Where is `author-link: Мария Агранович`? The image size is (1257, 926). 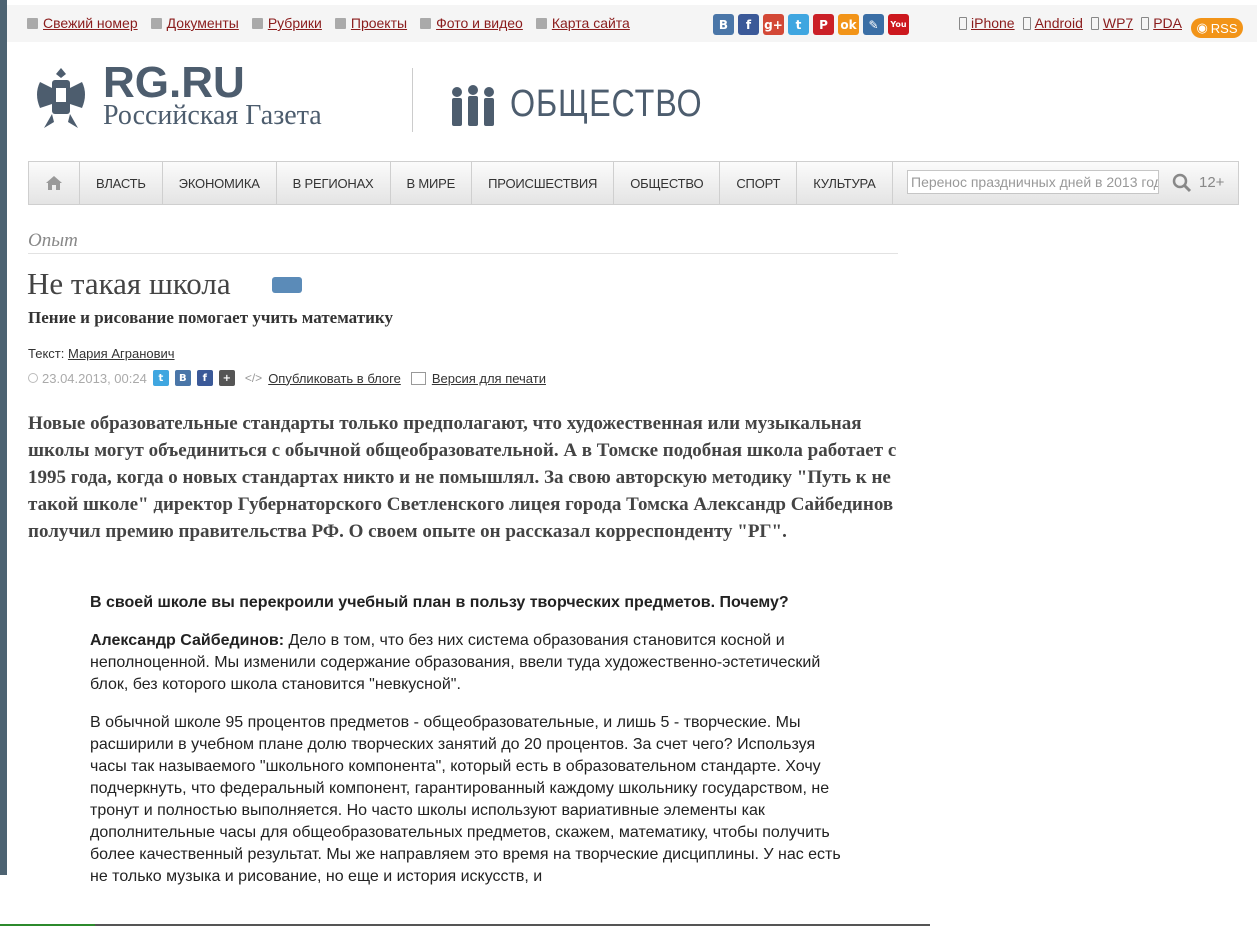 author-link: Мария Агранович is located at coordinates (121, 353).